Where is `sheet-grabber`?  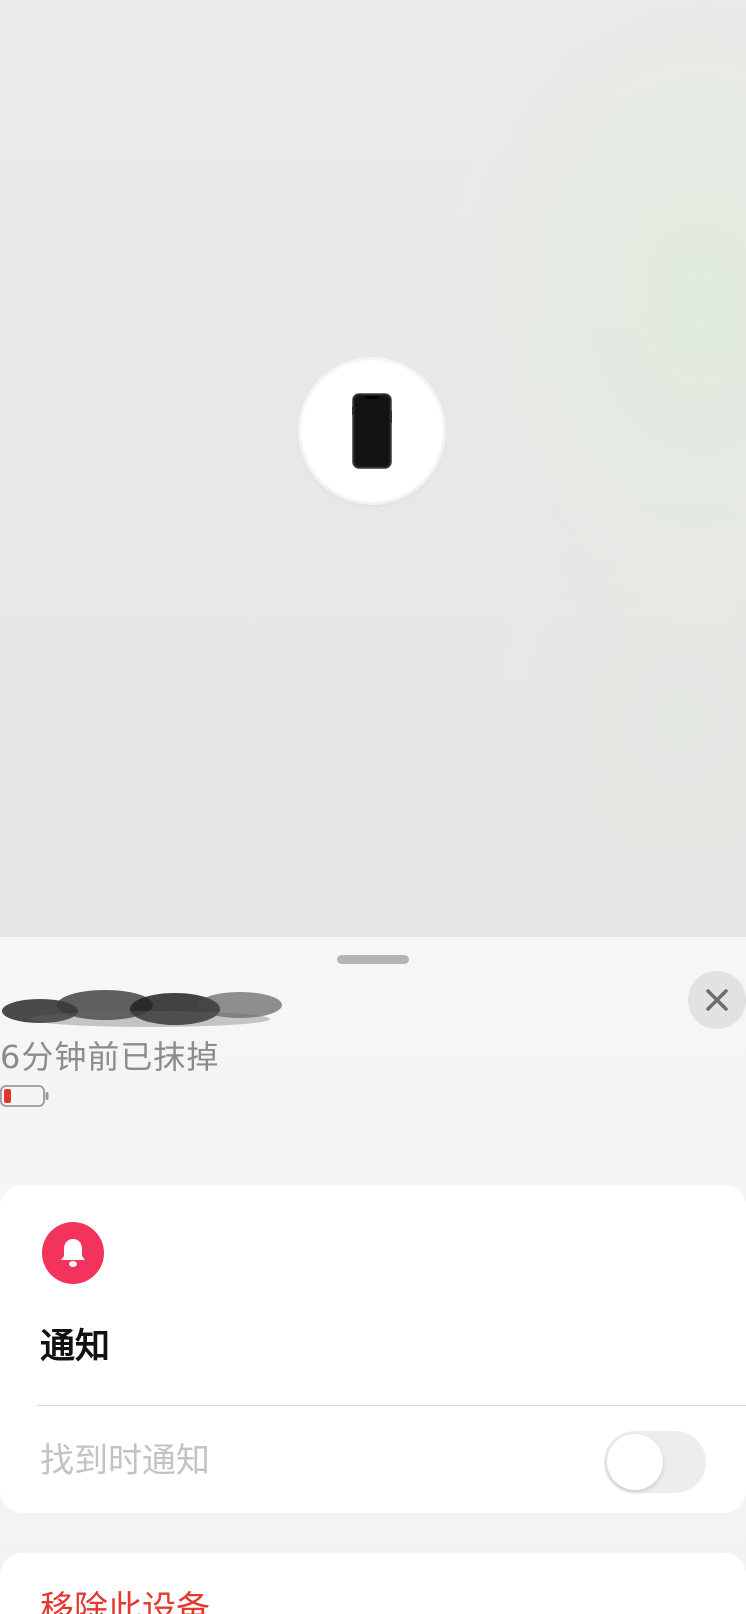
sheet-grabber is located at coordinates (373, 959).